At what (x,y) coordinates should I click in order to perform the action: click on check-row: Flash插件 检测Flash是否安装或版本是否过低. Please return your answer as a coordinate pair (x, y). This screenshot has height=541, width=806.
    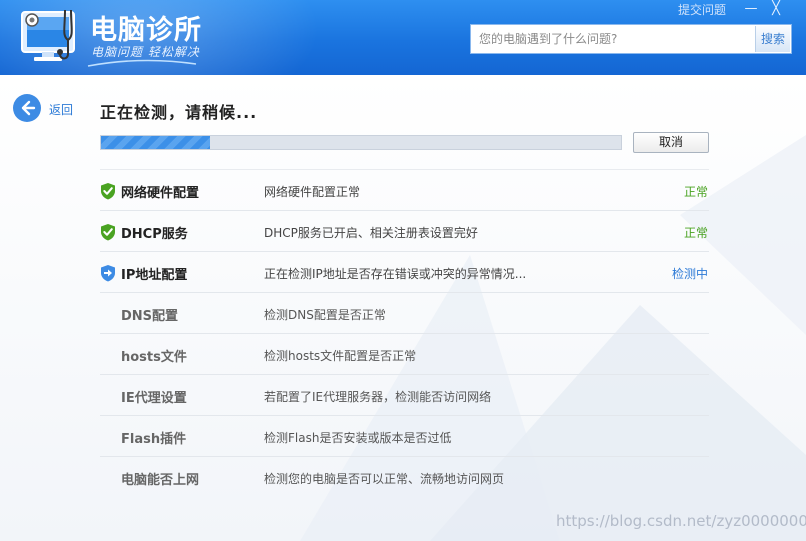
    Looking at the image, I should click on (404, 435).